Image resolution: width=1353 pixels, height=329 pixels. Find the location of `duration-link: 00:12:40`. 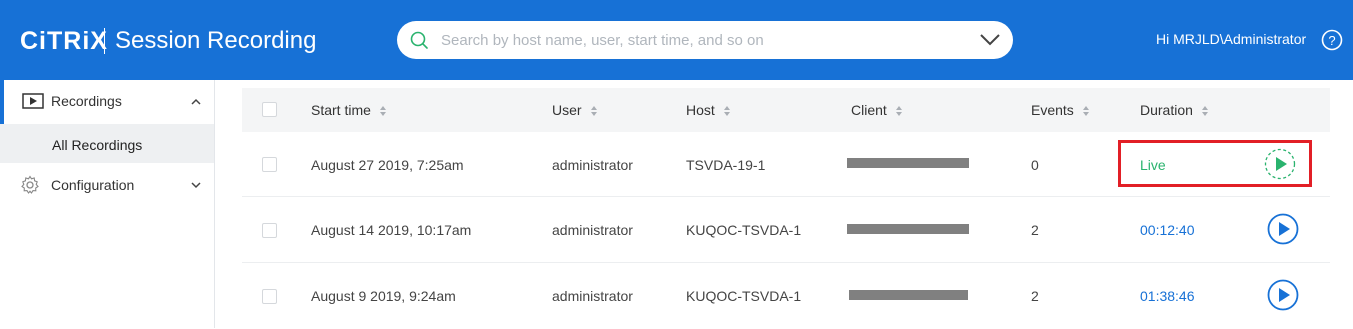

duration-link: 00:12:40 is located at coordinates (1167, 230).